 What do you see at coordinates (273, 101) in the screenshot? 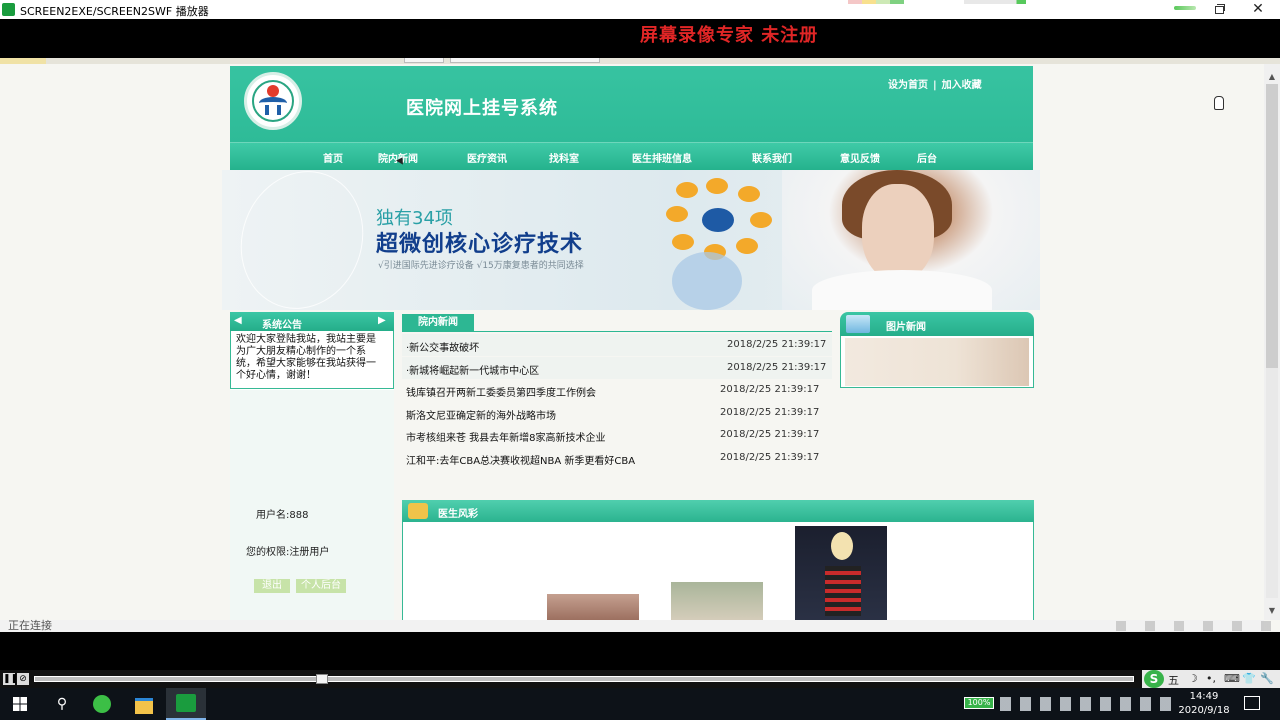
I see `hospital-logo-icon` at bounding box center [273, 101].